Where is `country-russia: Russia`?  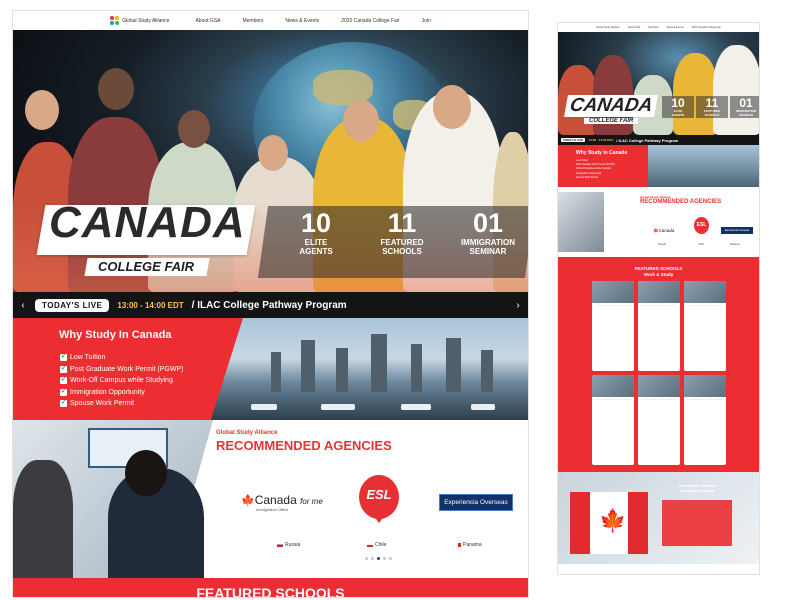 country-russia: Russia is located at coordinates (288, 545).